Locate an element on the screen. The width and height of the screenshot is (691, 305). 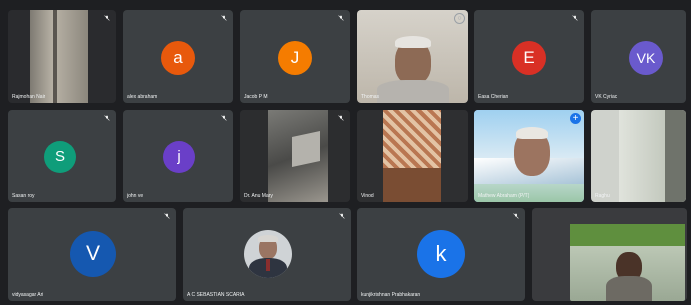
participant-name: Raghu is located at coordinates (602, 196).